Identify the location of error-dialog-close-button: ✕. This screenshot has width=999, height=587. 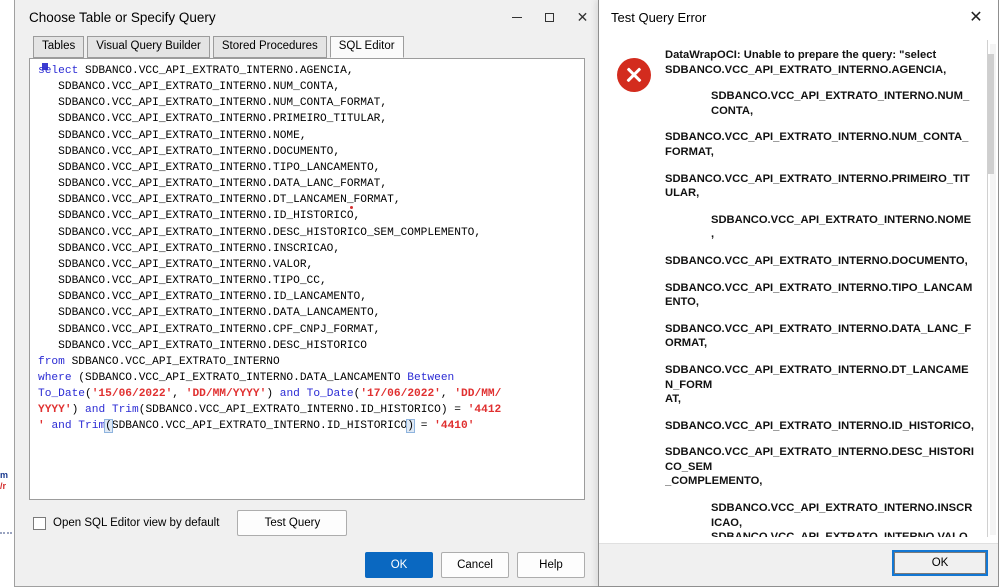
(976, 17).